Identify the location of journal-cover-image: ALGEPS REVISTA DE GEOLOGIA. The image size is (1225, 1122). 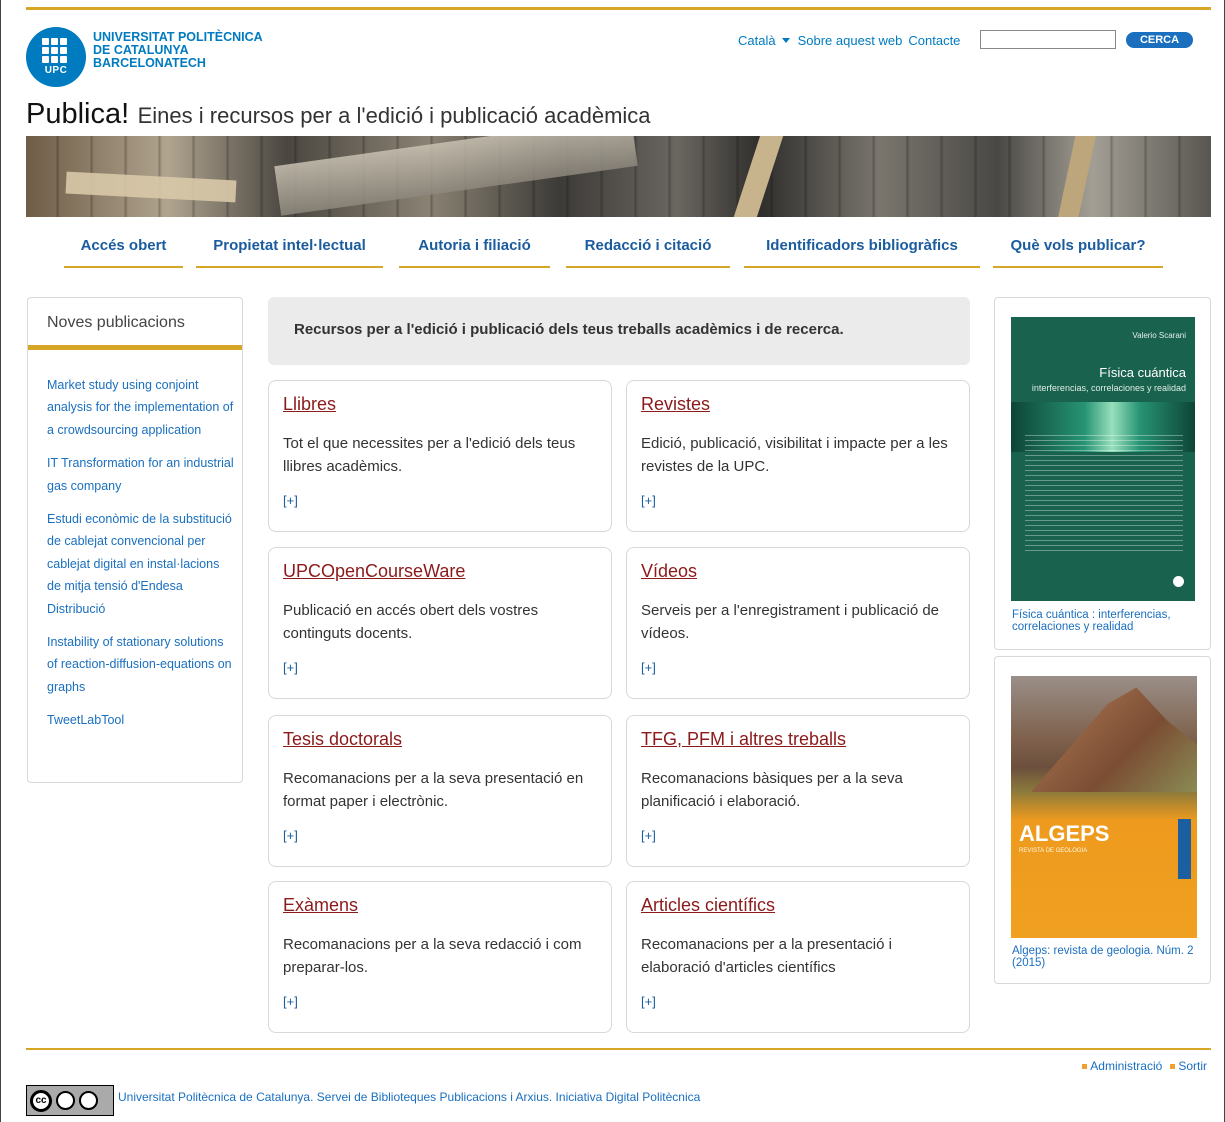
(1104, 807).